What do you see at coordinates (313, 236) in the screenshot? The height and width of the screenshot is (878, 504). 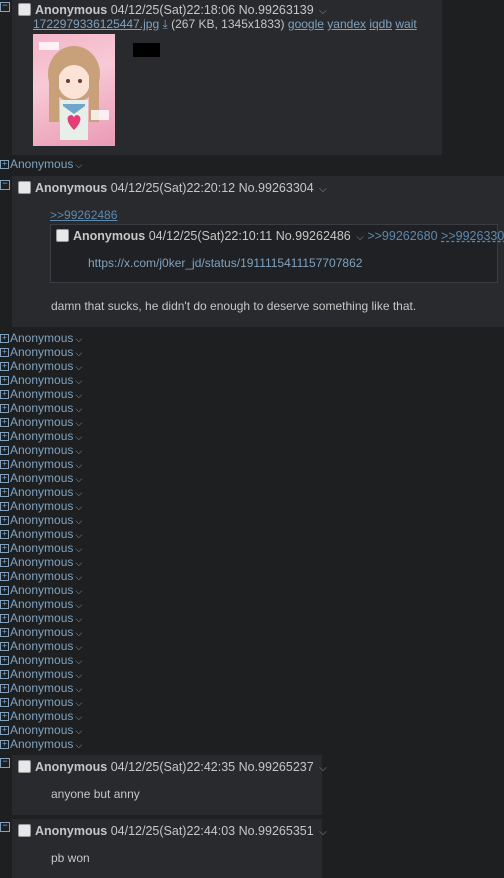 I see `inline-post-number: No.99262486` at bounding box center [313, 236].